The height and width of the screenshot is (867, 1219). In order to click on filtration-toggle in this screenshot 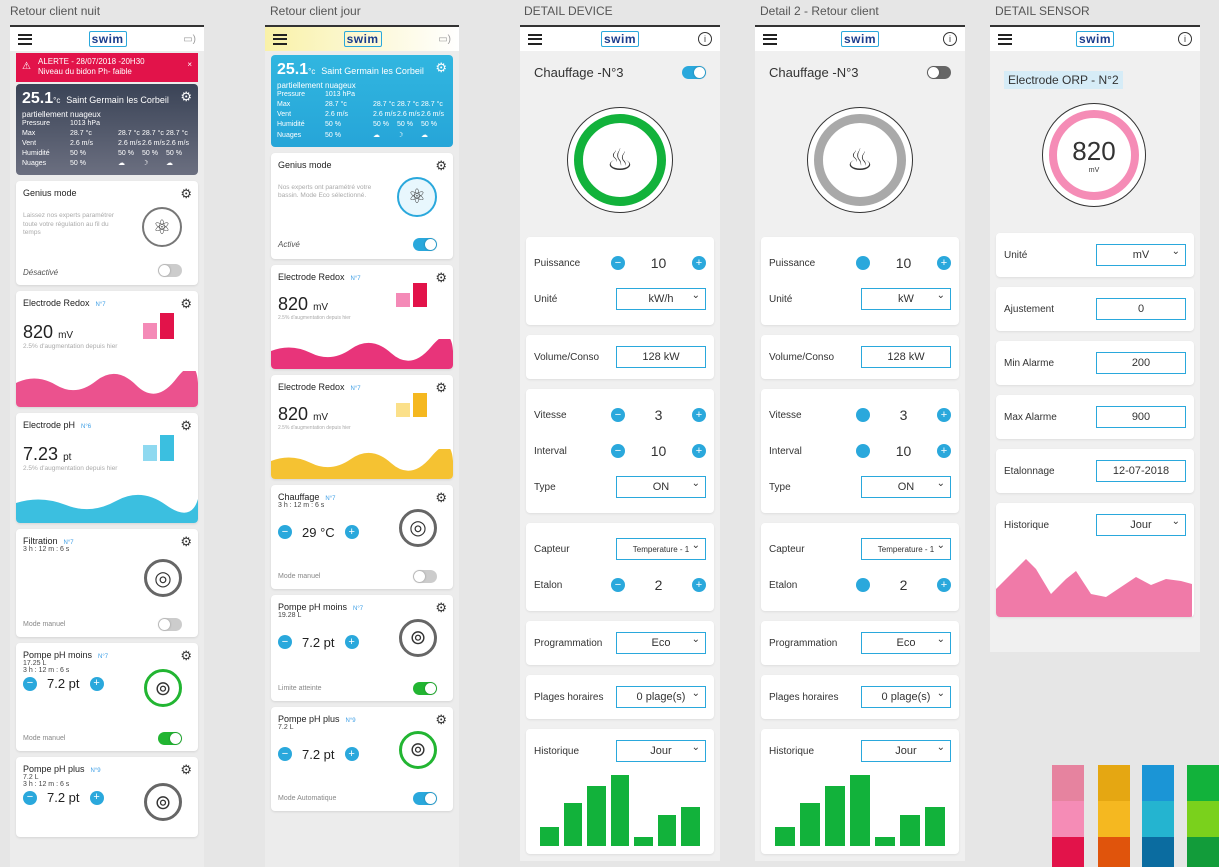, I will do `click(170, 625)`.